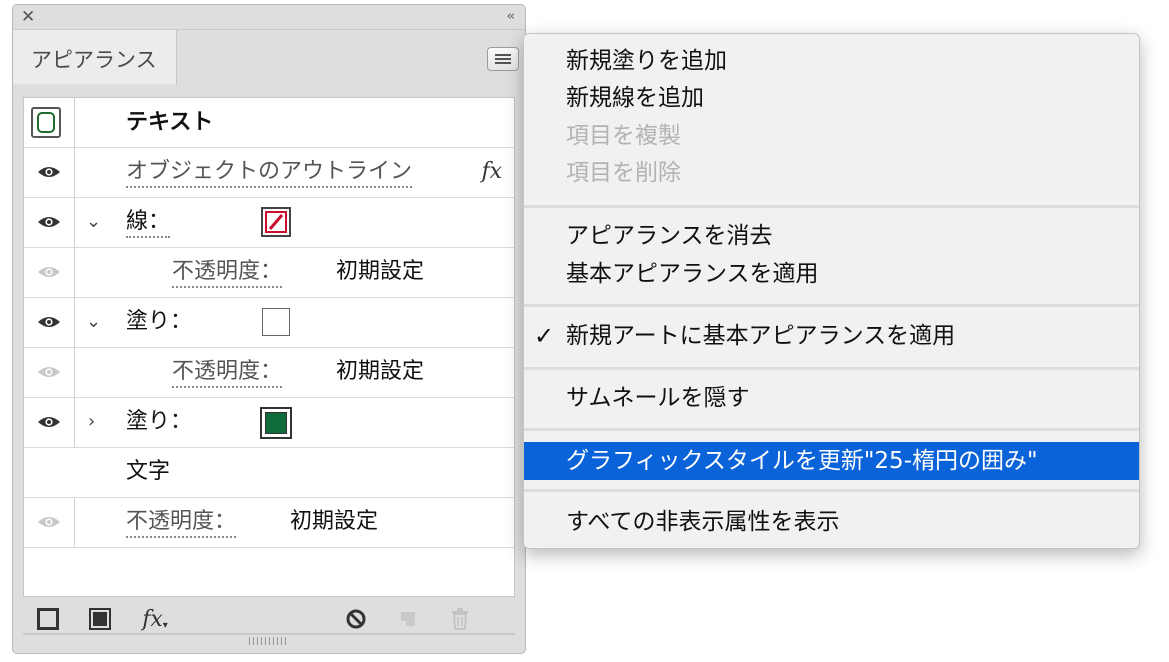 Image resolution: width=1169 pixels, height=662 pixels. I want to click on fx-icon: fx, so click(491, 171).